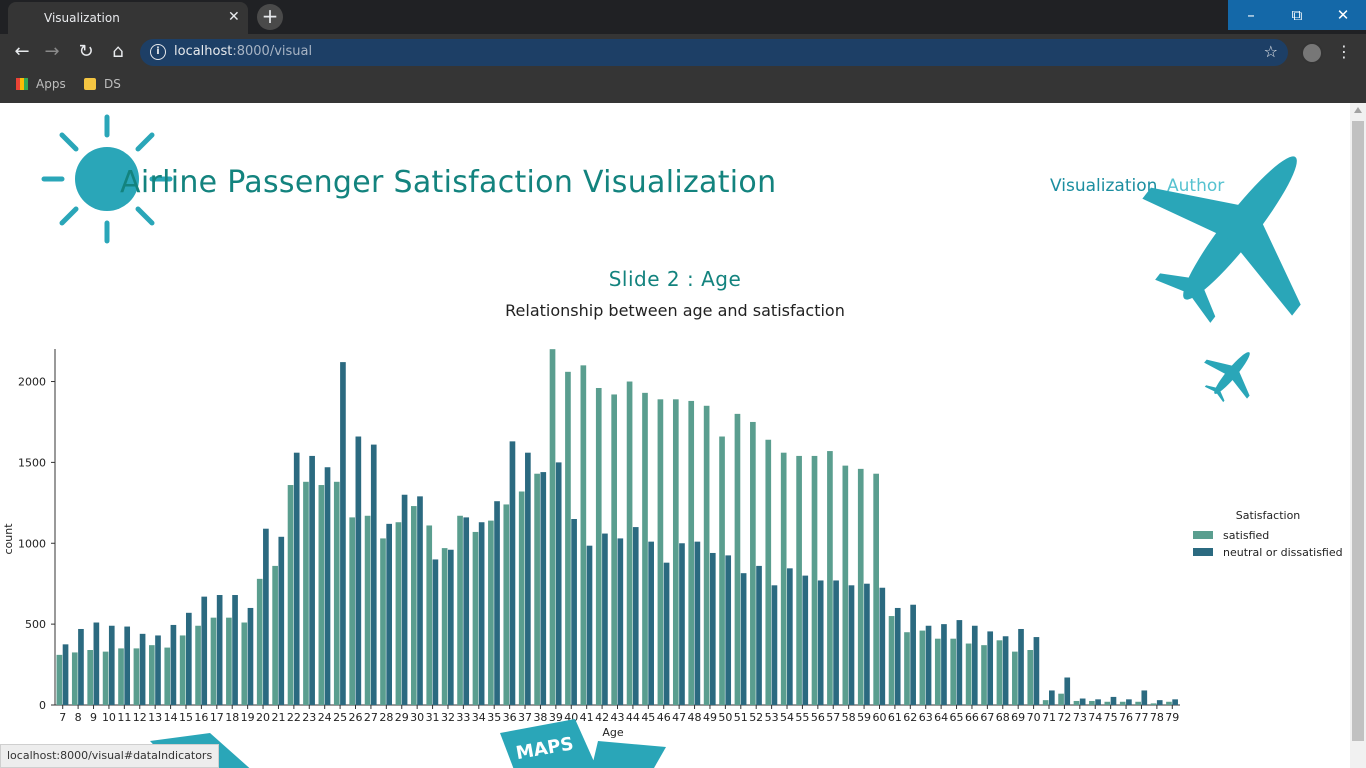 Image resolution: width=1366 pixels, height=768 pixels. What do you see at coordinates (52, 52) in the screenshot?
I see `forward-arrow-icon: →` at bounding box center [52, 52].